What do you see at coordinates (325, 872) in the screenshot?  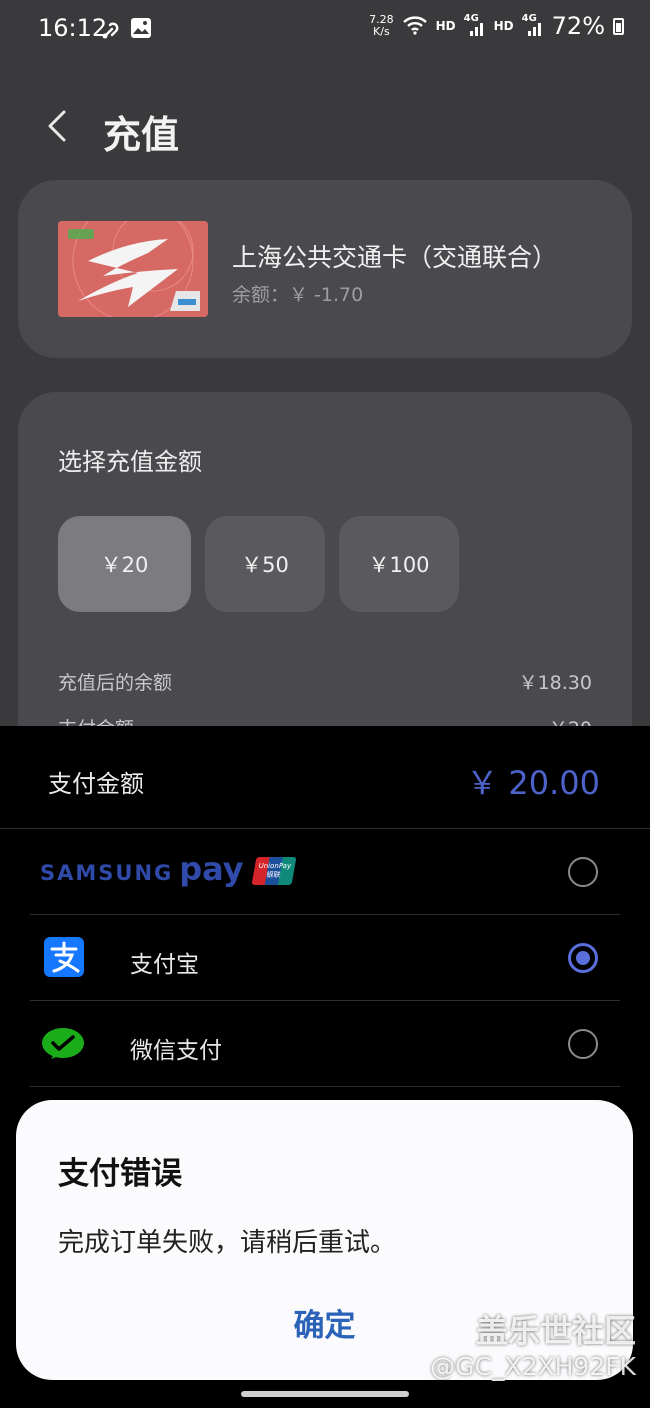 I see `payment-option-samsung-pay: SAMSUNG pay UnionPay 银联` at bounding box center [325, 872].